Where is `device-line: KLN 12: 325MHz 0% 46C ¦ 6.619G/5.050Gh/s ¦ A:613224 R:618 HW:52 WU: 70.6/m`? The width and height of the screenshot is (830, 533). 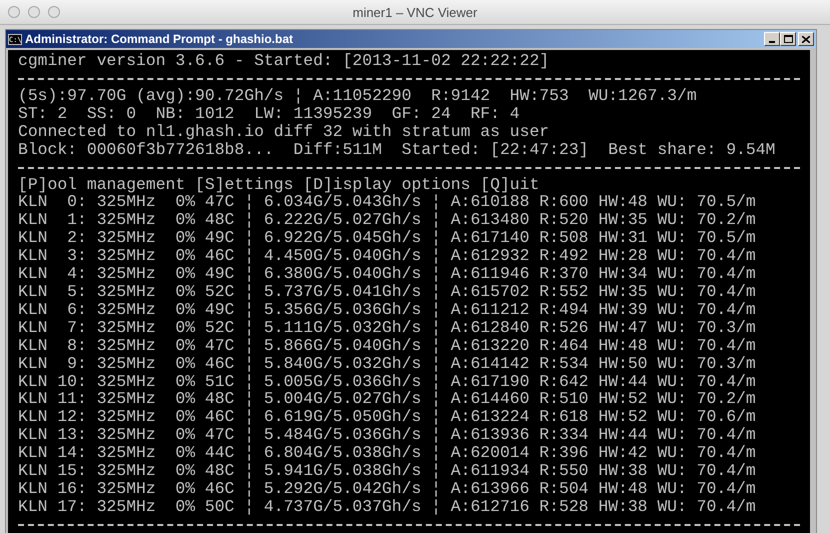
device-line: KLN 12: 325MHz 0% 46C ¦ 6.619G/5.050Gh/s ¦ A:613224 R:618 HW:52 WU: 70.6/m is located at coordinates (387, 417).